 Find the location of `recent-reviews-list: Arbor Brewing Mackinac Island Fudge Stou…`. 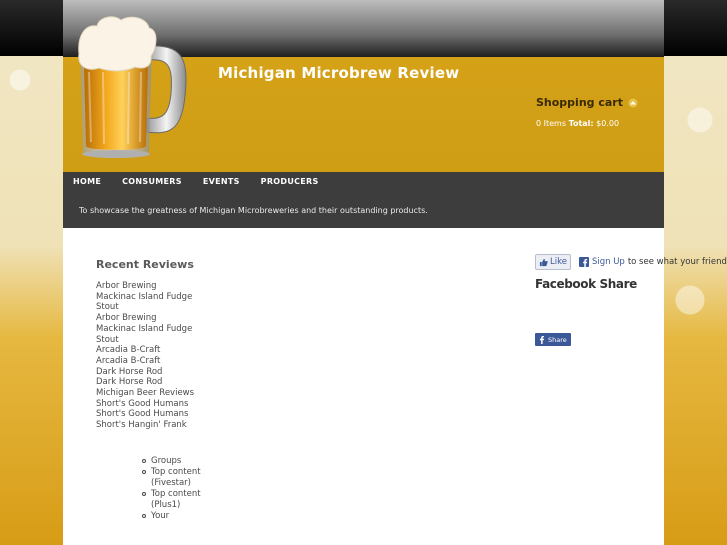

recent-reviews-list: Arbor Brewing Mackinac Island Fudge Stou… is located at coordinates (151, 356).